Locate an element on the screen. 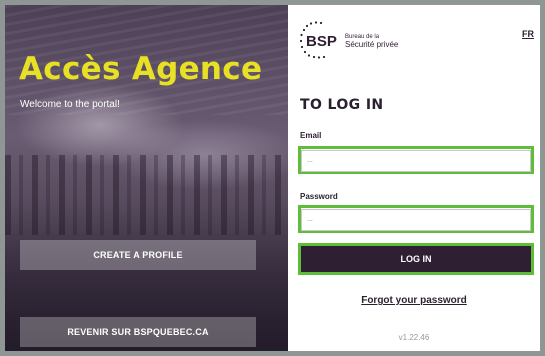 The width and height of the screenshot is (545, 356). hero-title: Accès Agence is located at coordinates (141, 69).